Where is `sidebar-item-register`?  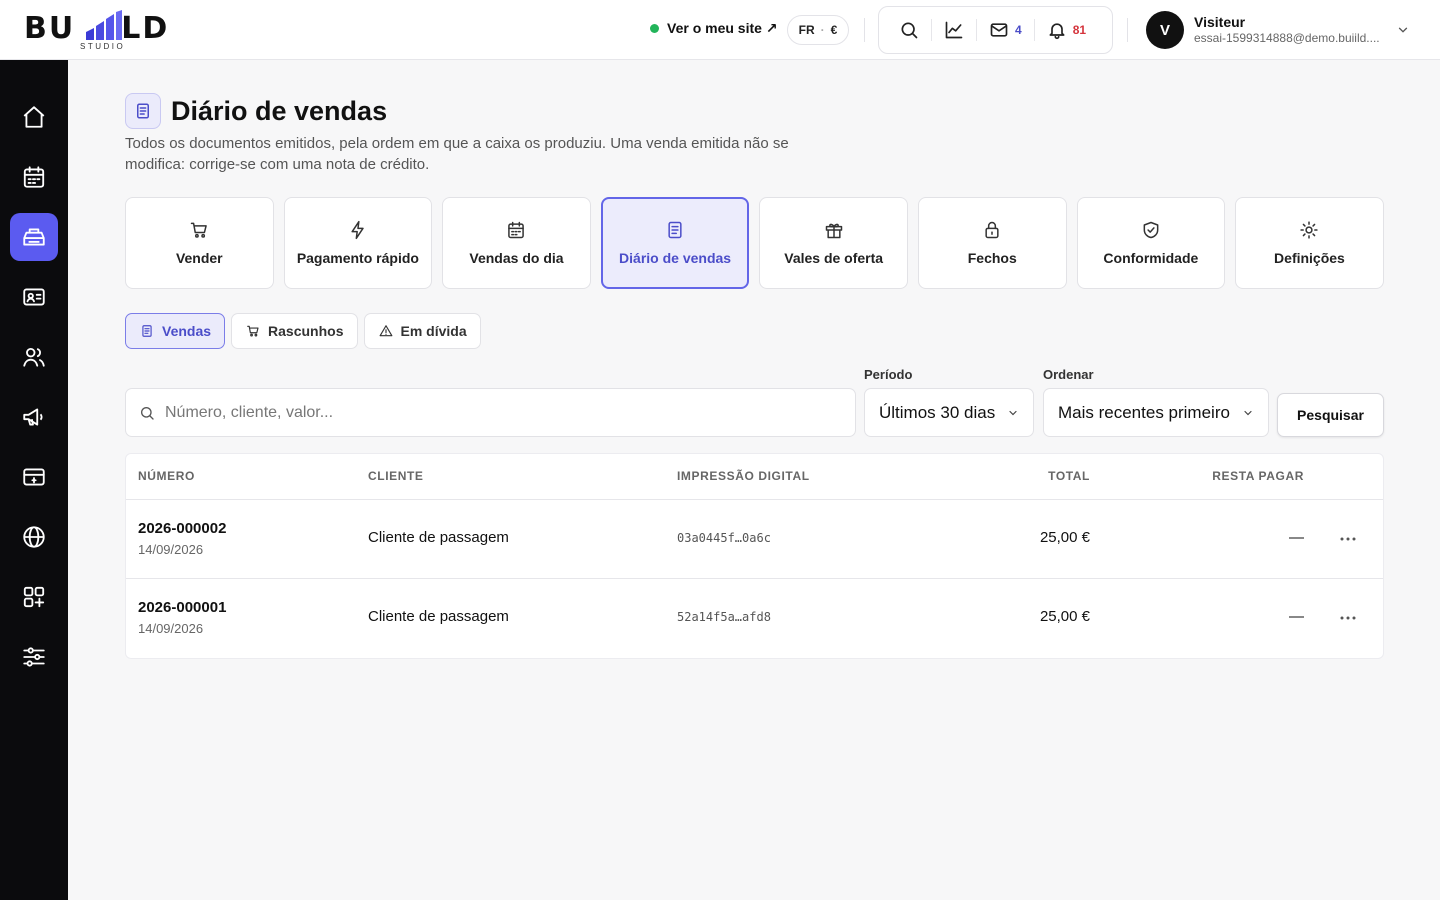 sidebar-item-register is located at coordinates (34, 237).